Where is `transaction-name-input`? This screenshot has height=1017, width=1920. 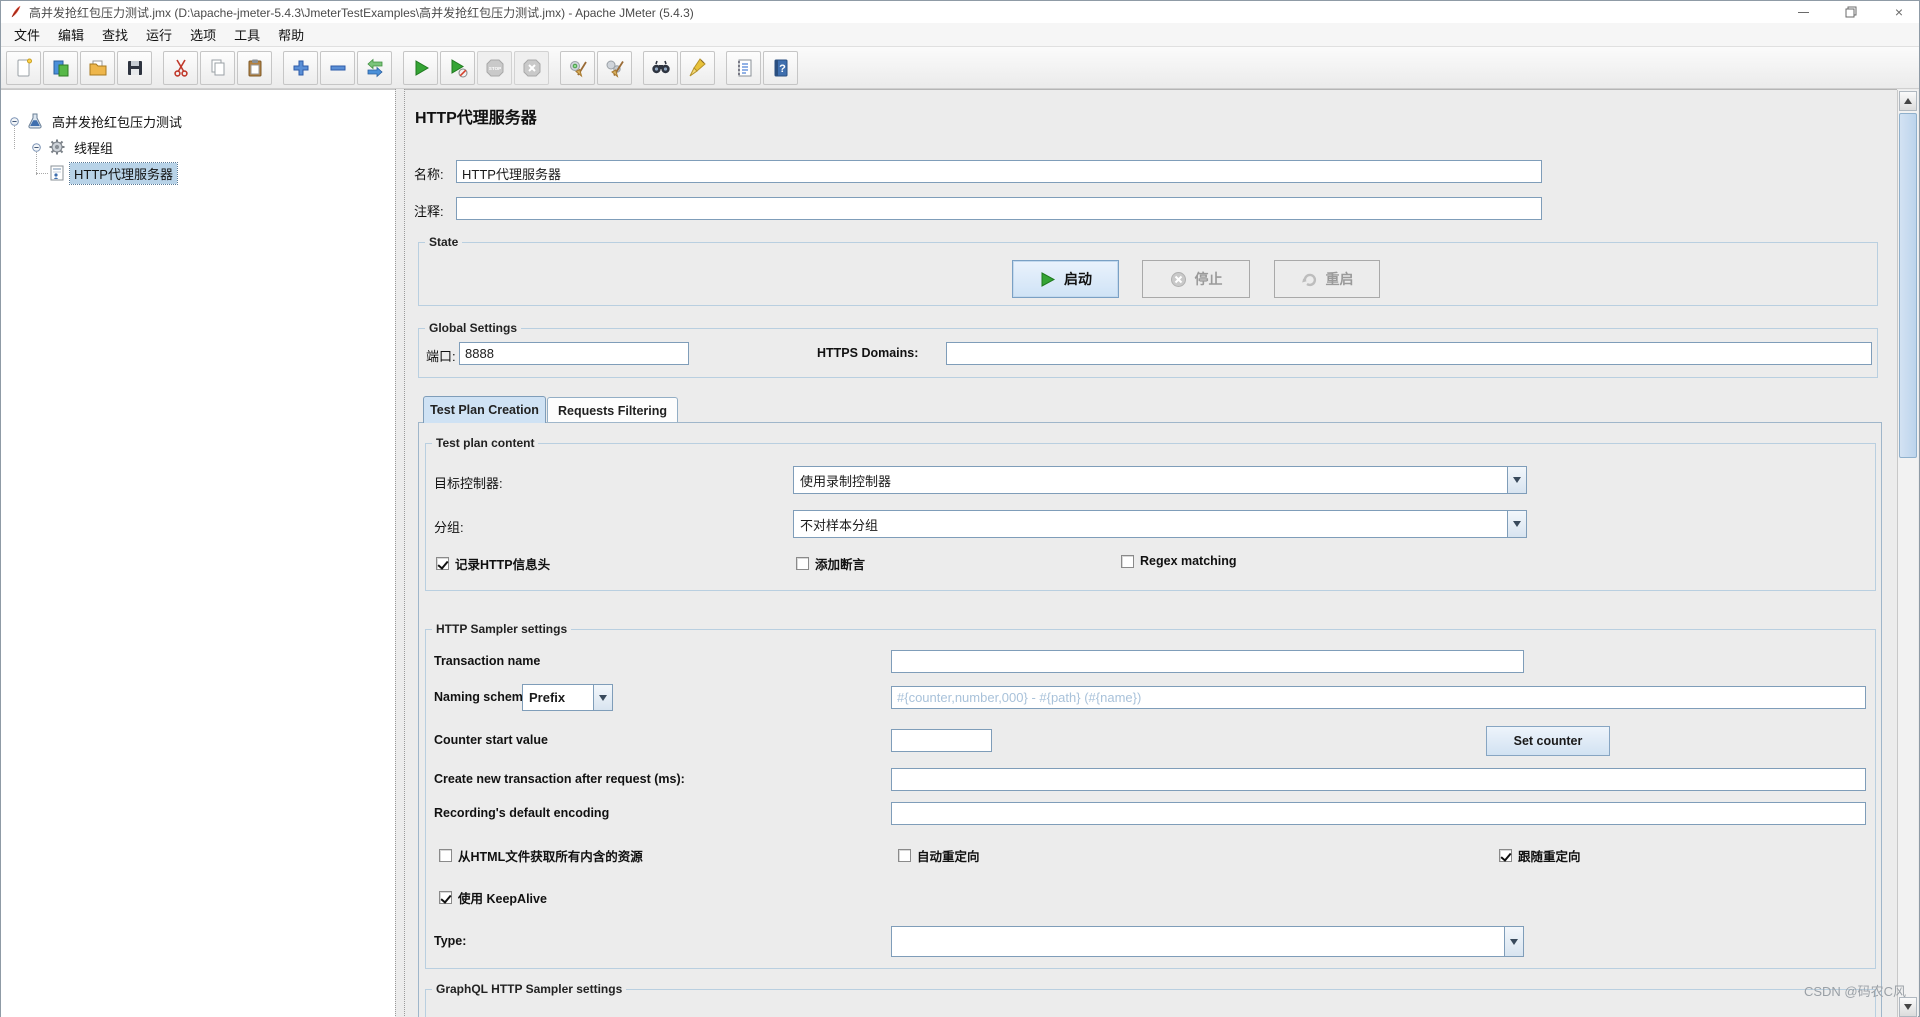
transaction-name-input is located at coordinates (1207, 661).